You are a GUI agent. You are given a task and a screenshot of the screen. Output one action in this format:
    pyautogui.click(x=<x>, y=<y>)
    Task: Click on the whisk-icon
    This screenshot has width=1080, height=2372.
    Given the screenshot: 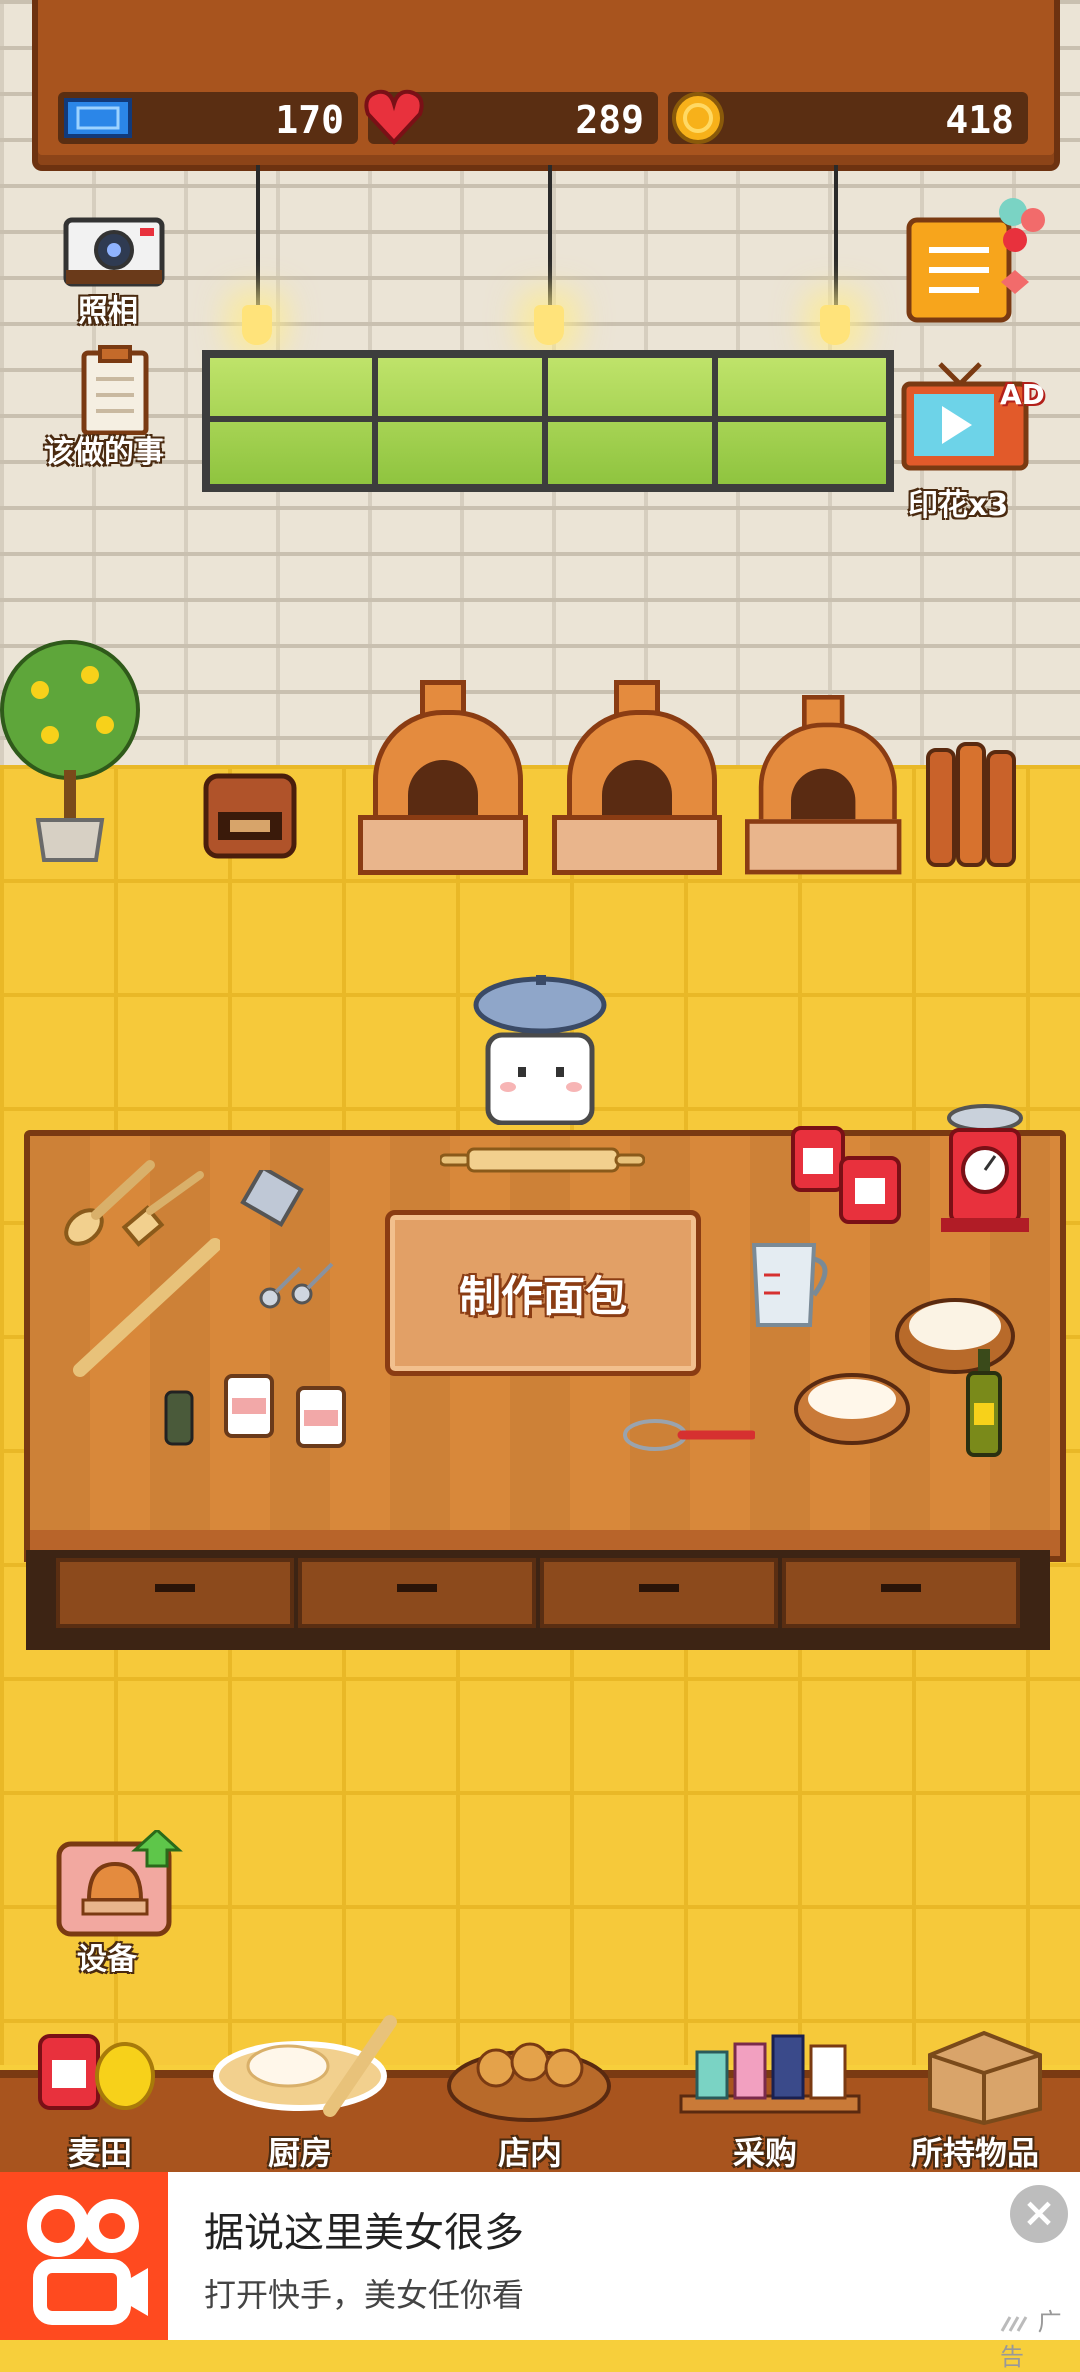 What is the action you would take?
    pyautogui.click(x=689, y=1435)
    